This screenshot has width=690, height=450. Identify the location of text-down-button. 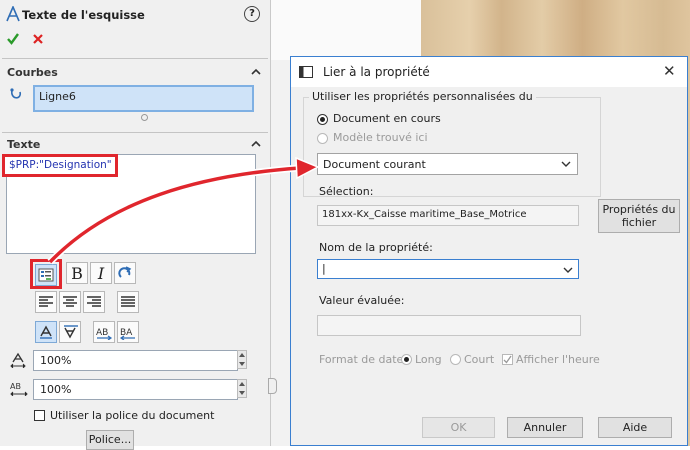
(70, 332).